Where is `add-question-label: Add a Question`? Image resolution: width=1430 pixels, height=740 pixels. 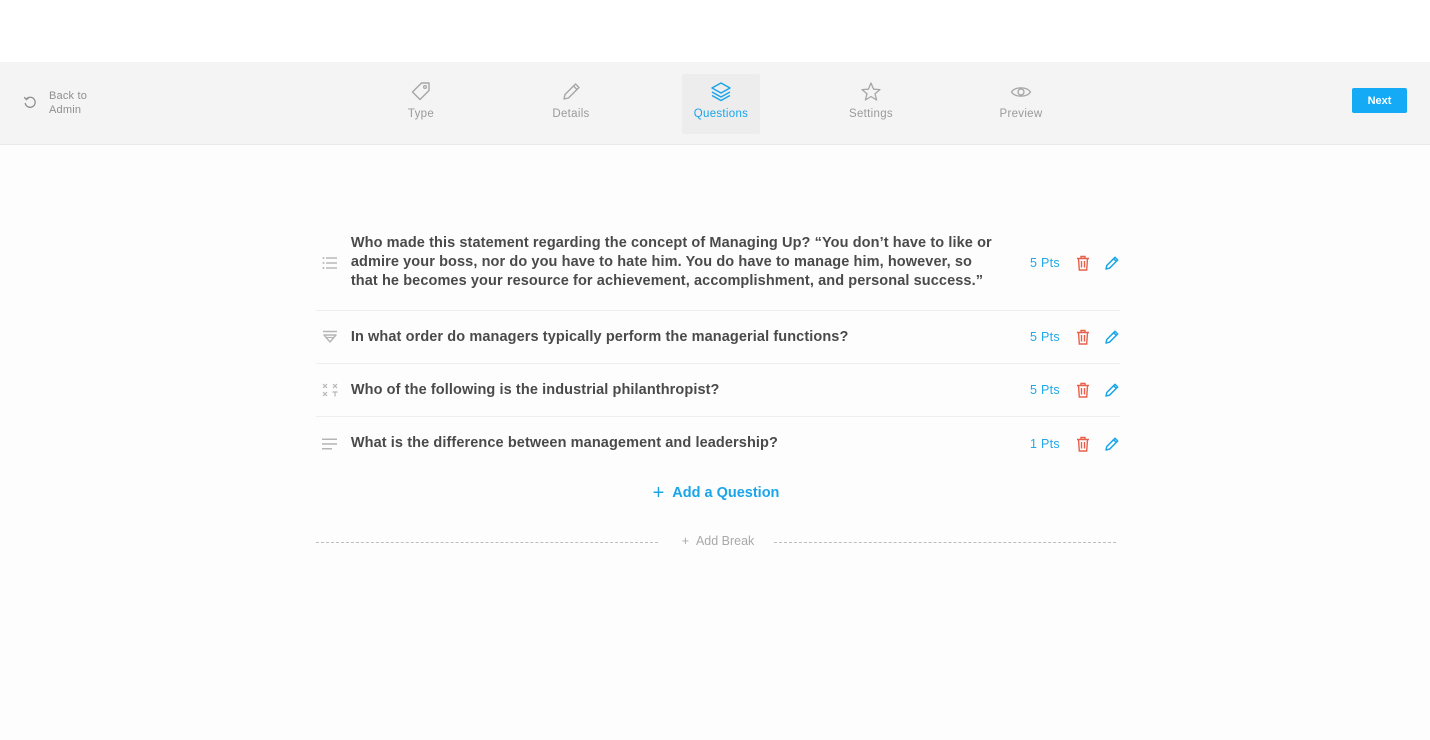 add-question-label: Add a Question is located at coordinates (726, 493).